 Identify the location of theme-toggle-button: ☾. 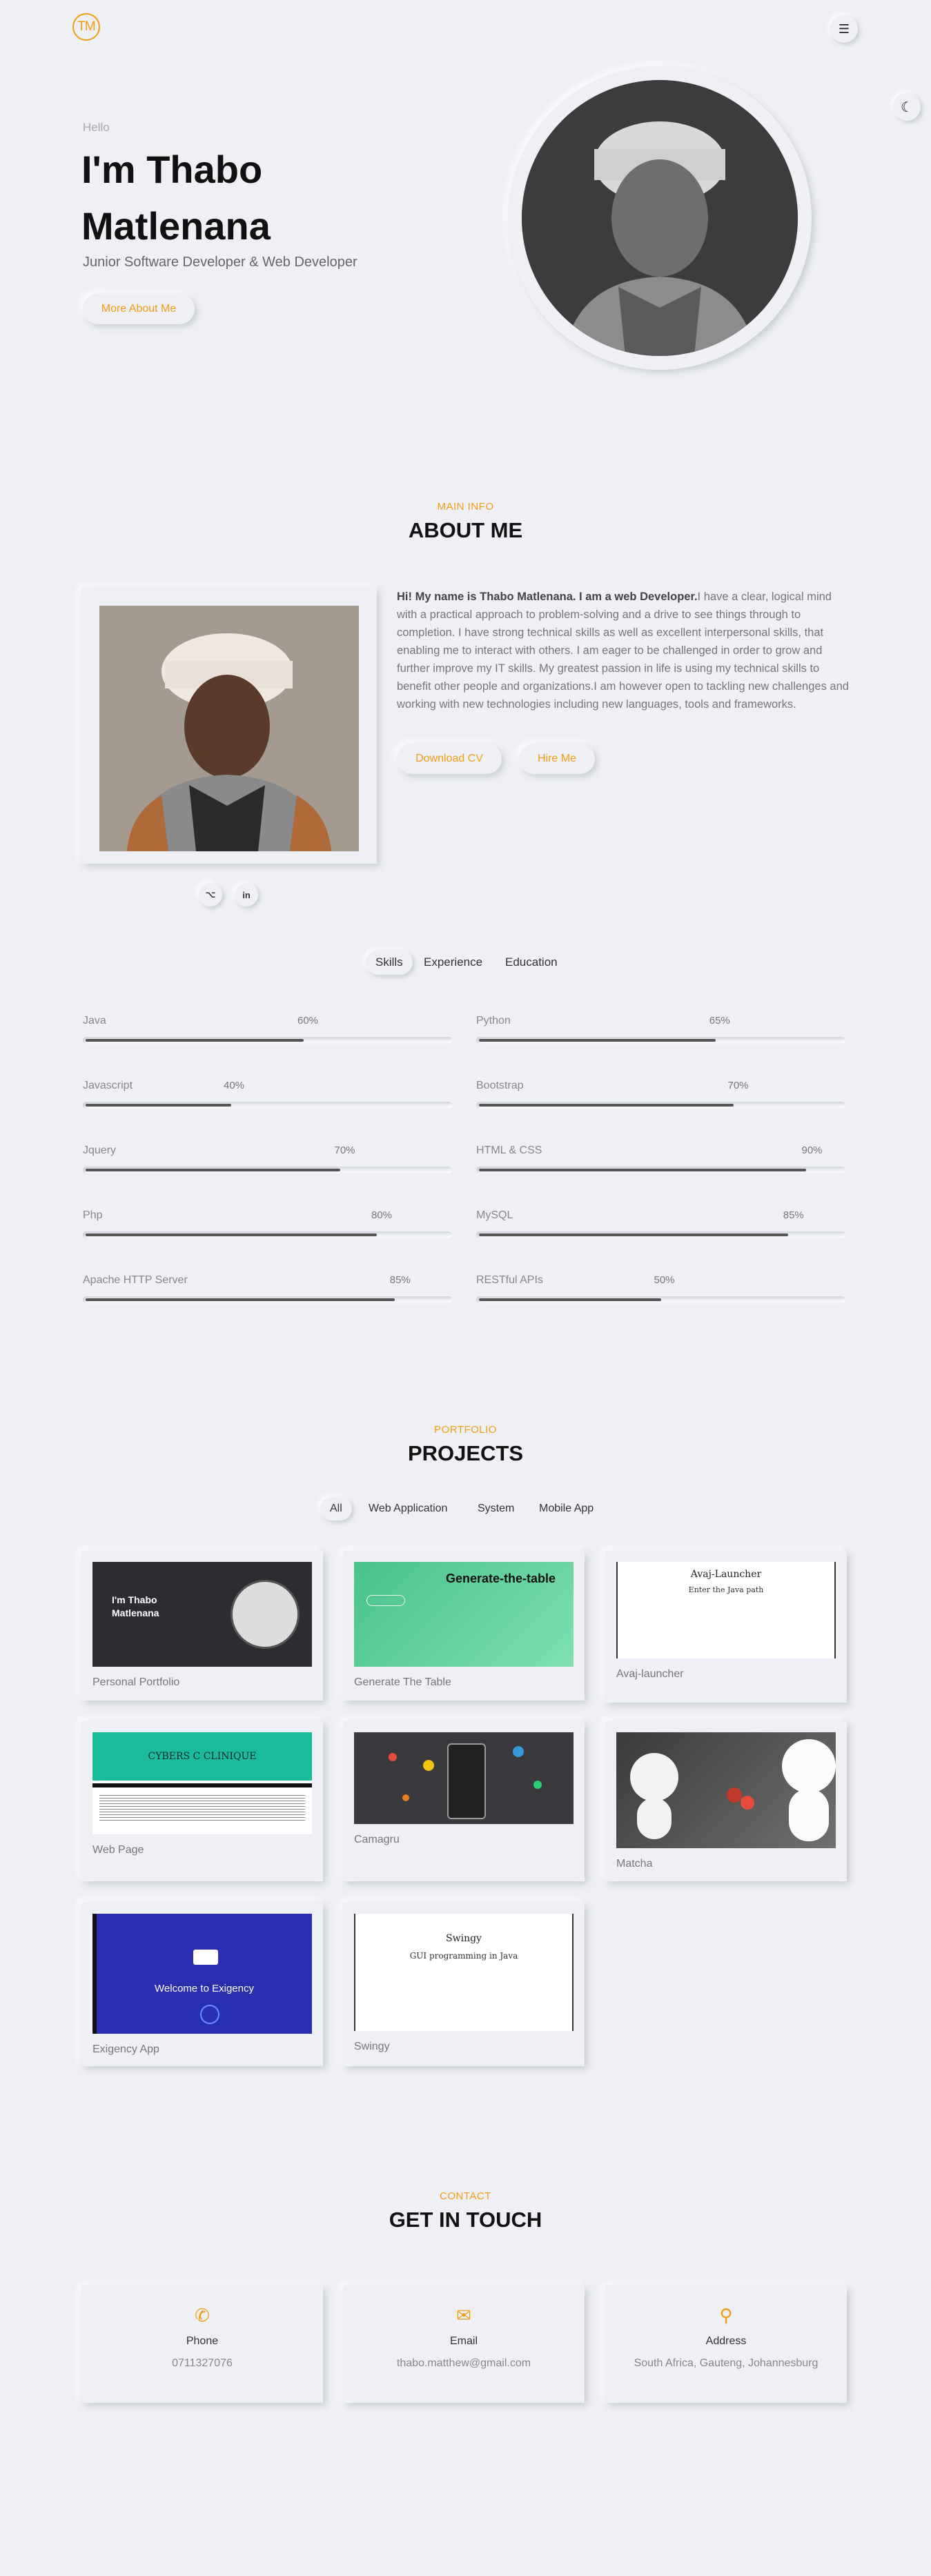
(907, 107).